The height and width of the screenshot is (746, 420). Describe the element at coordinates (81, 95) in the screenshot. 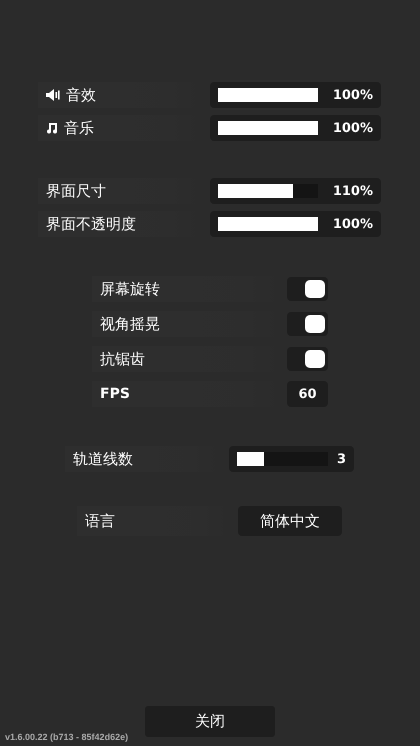

I see `setting-label: 音效` at that location.